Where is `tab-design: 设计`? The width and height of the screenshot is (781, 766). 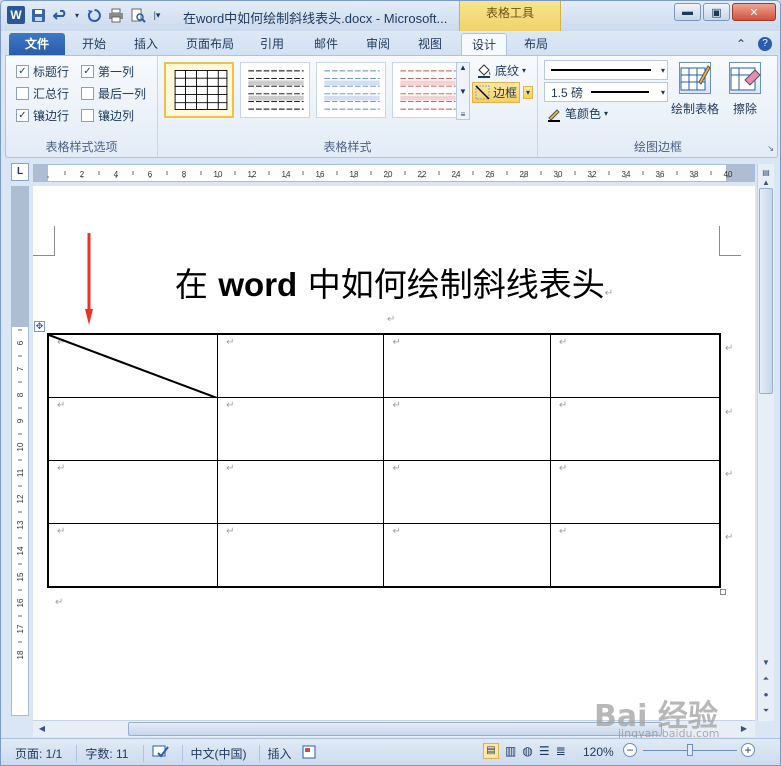 tab-design: 设计 is located at coordinates (484, 45).